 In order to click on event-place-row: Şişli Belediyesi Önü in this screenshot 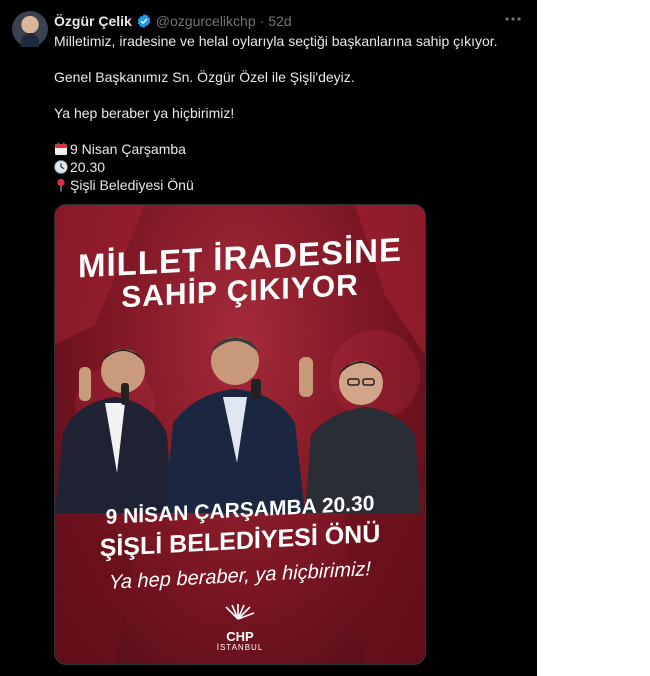, I will do `click(124, 185)`.